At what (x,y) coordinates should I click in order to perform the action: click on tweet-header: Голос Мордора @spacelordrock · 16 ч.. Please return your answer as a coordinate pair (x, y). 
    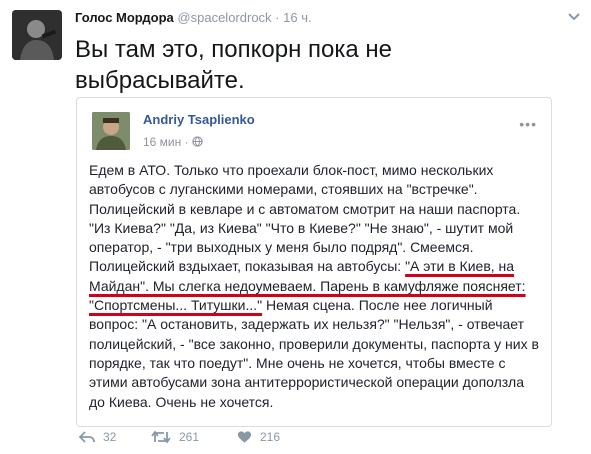
    Looking at the image, I should click on (193, 18).